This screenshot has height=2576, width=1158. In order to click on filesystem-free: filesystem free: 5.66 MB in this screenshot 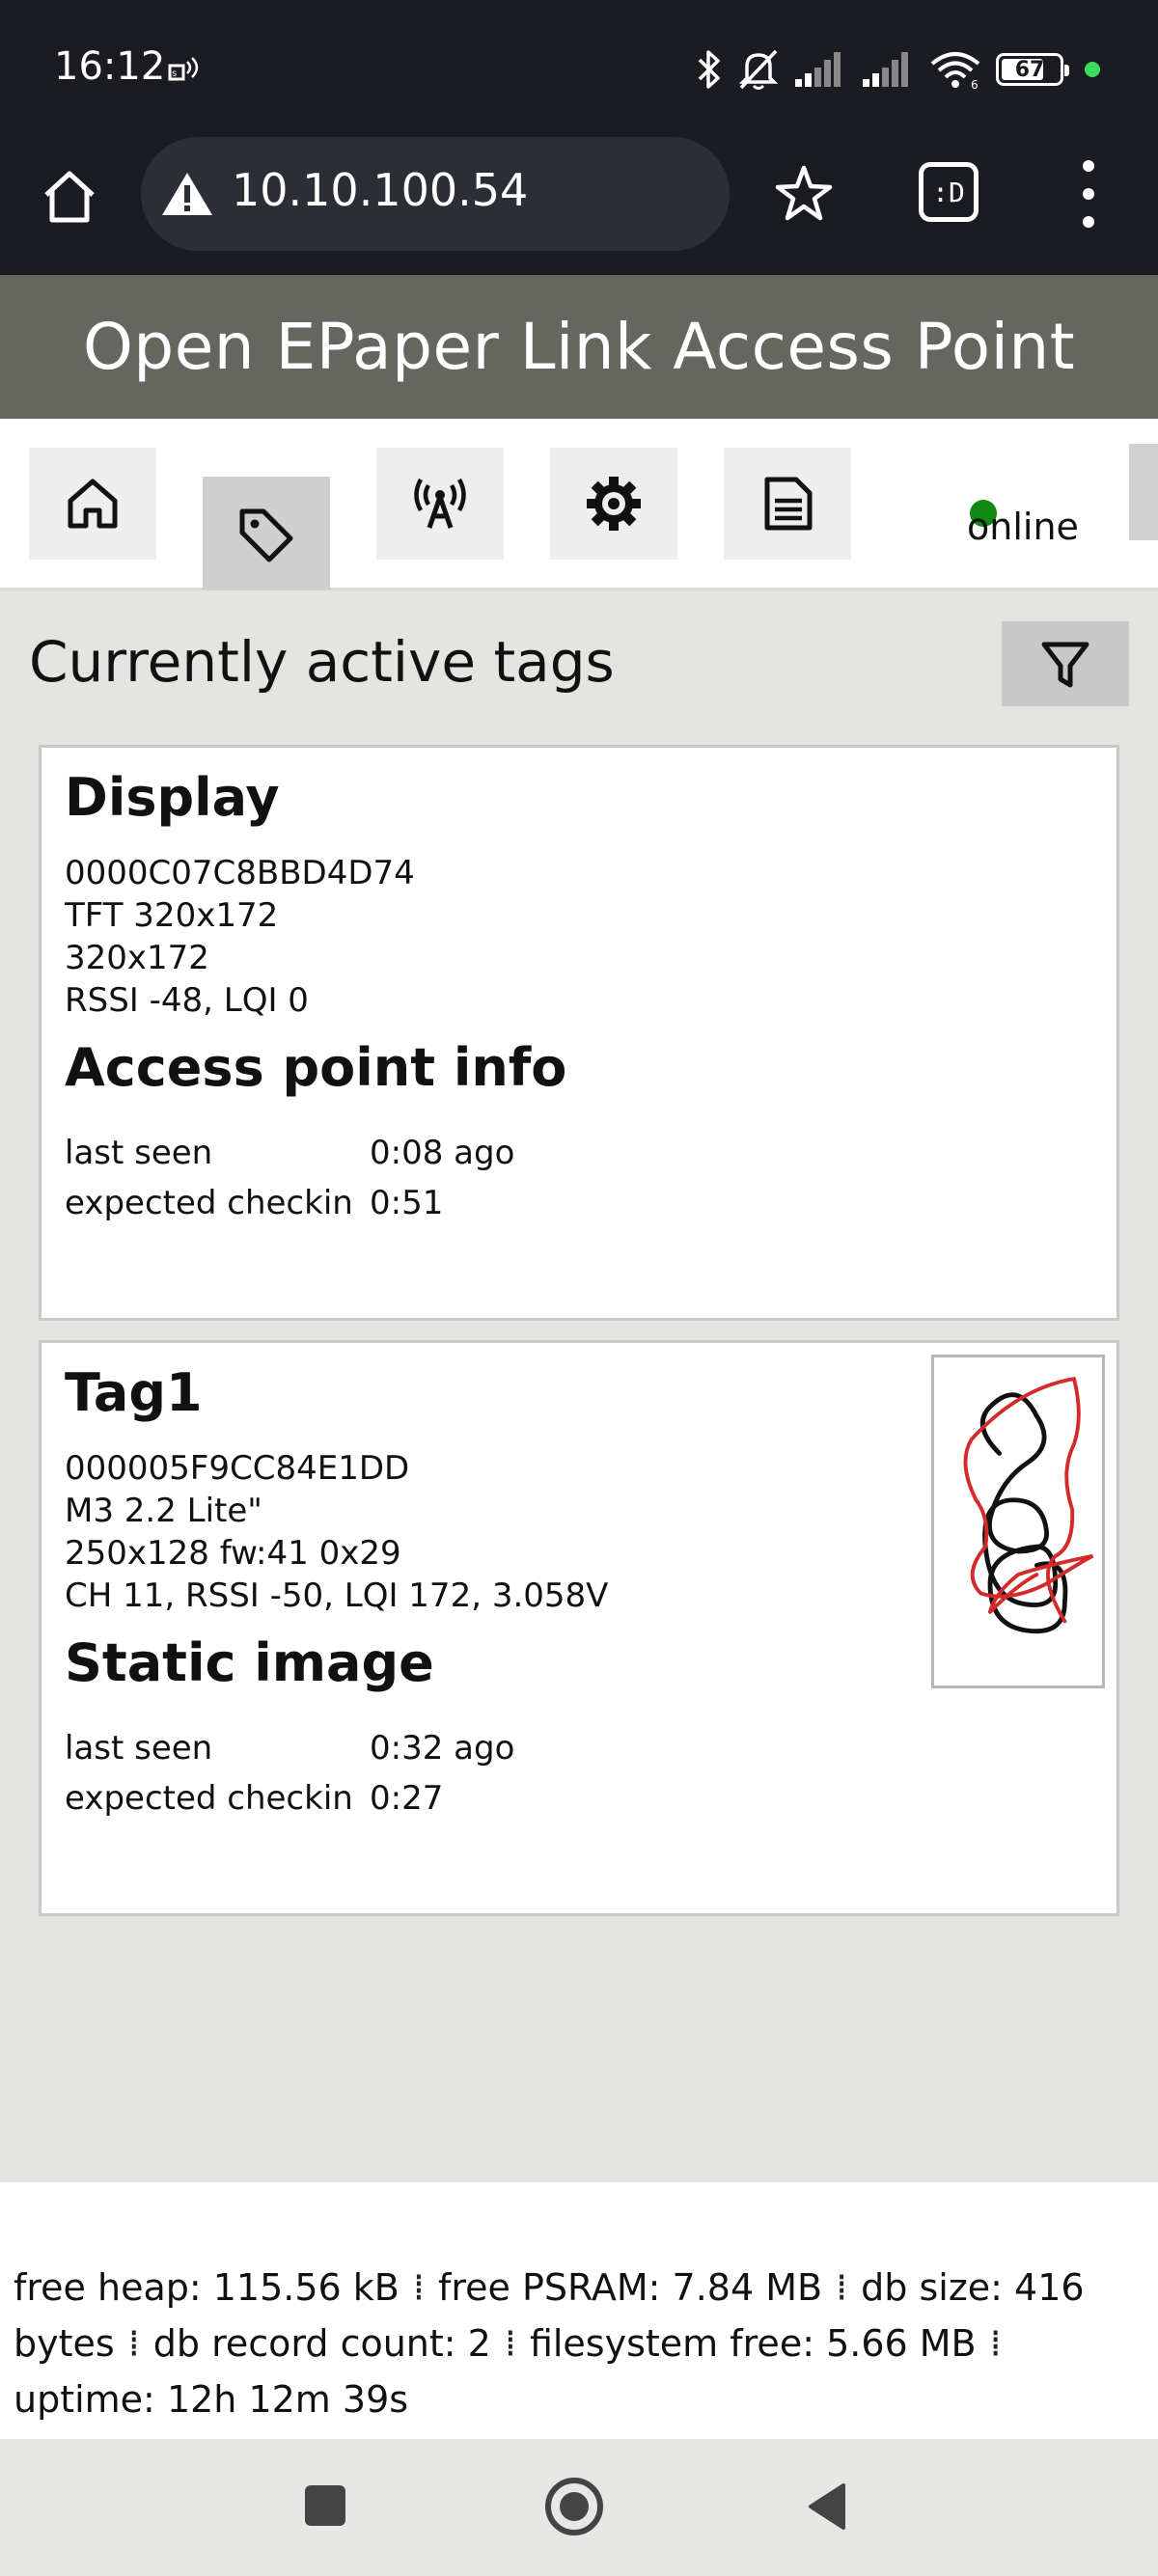, I will do `click(753, 2344)`.